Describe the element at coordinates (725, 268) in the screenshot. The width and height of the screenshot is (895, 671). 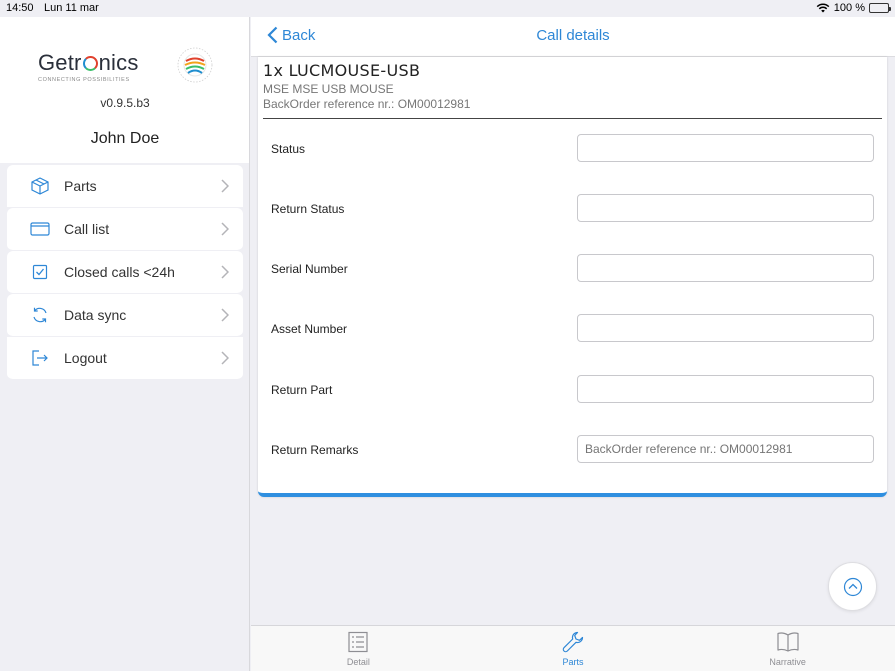
I see `serial-number-field` at that location.